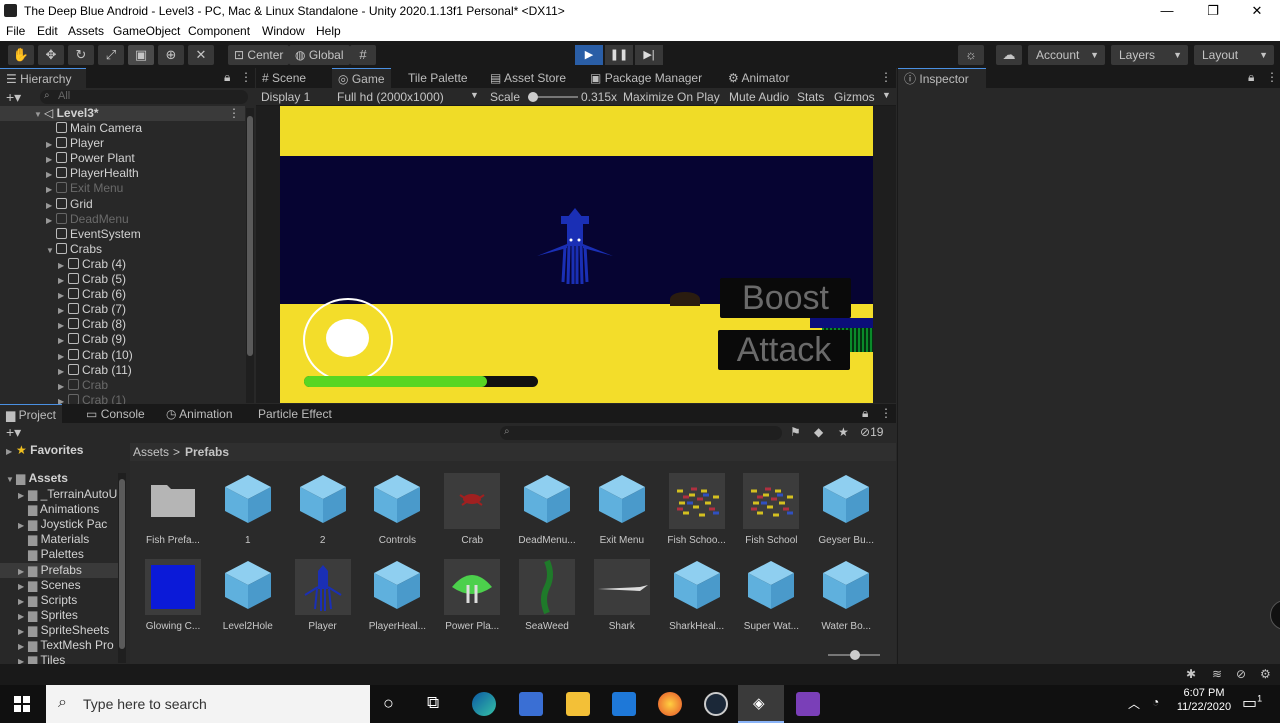  What do you see at coordinates (1265, 674) in the screenshot?
I see `gear-icon: ⚙` at bounding box center [1265, 674].